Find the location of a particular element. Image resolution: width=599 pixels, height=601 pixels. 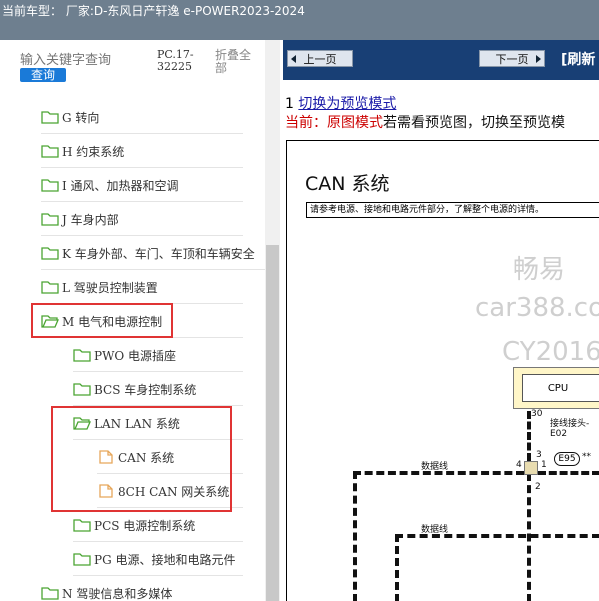

tree-item: K 车身外部、车门、车顶和车辆安全 is located at coordinates (153, 253).